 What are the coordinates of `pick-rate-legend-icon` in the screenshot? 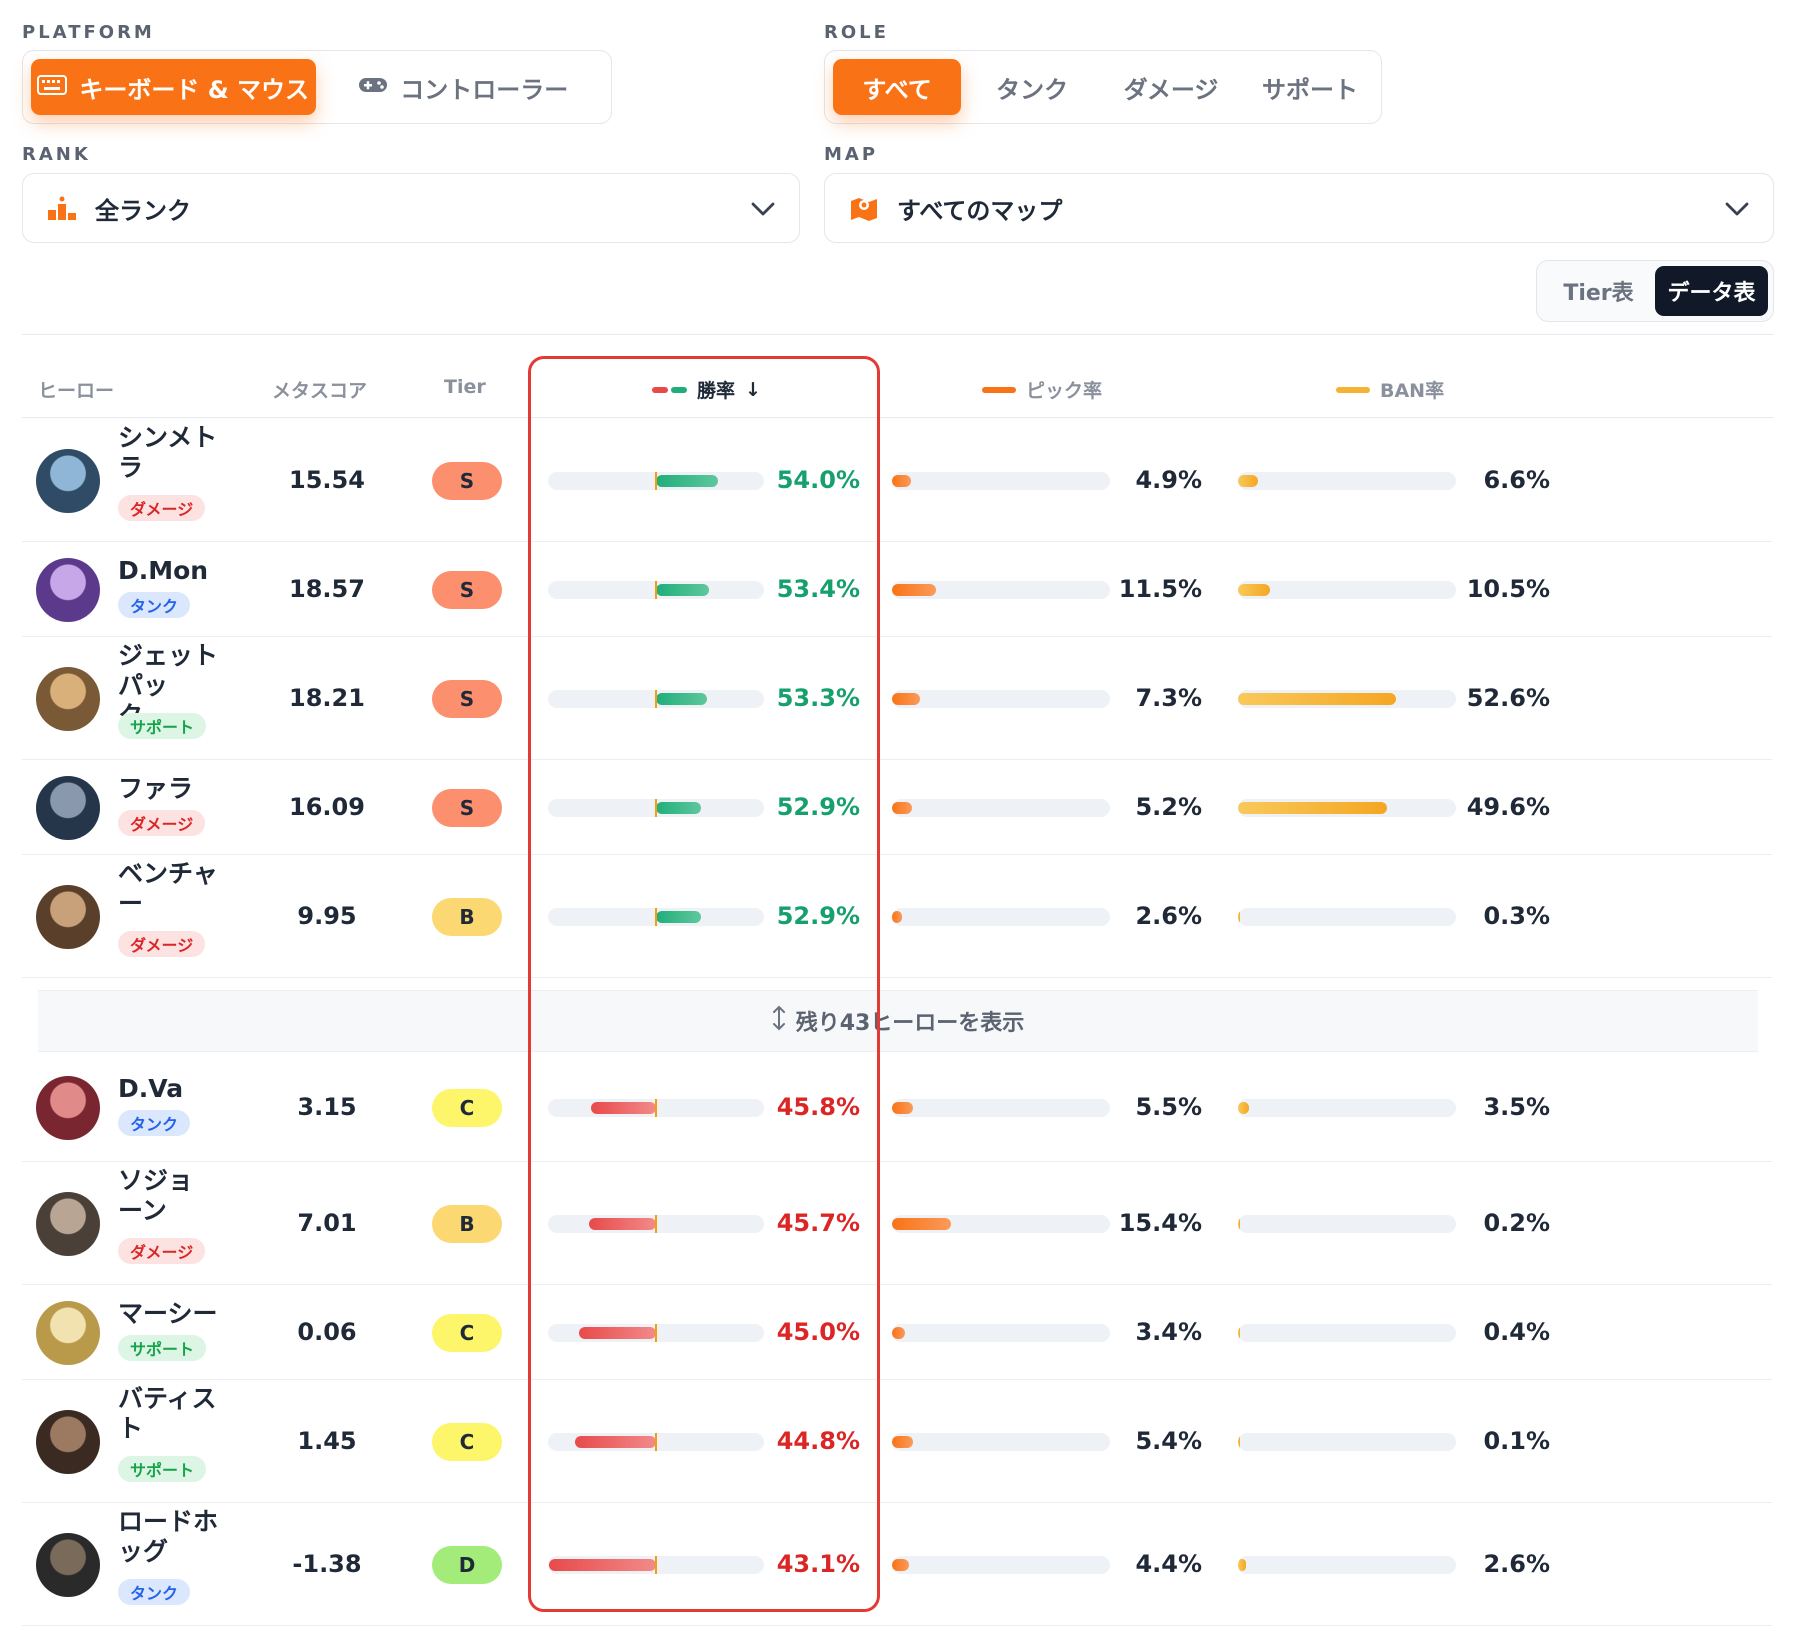 It's located at (999, 389).